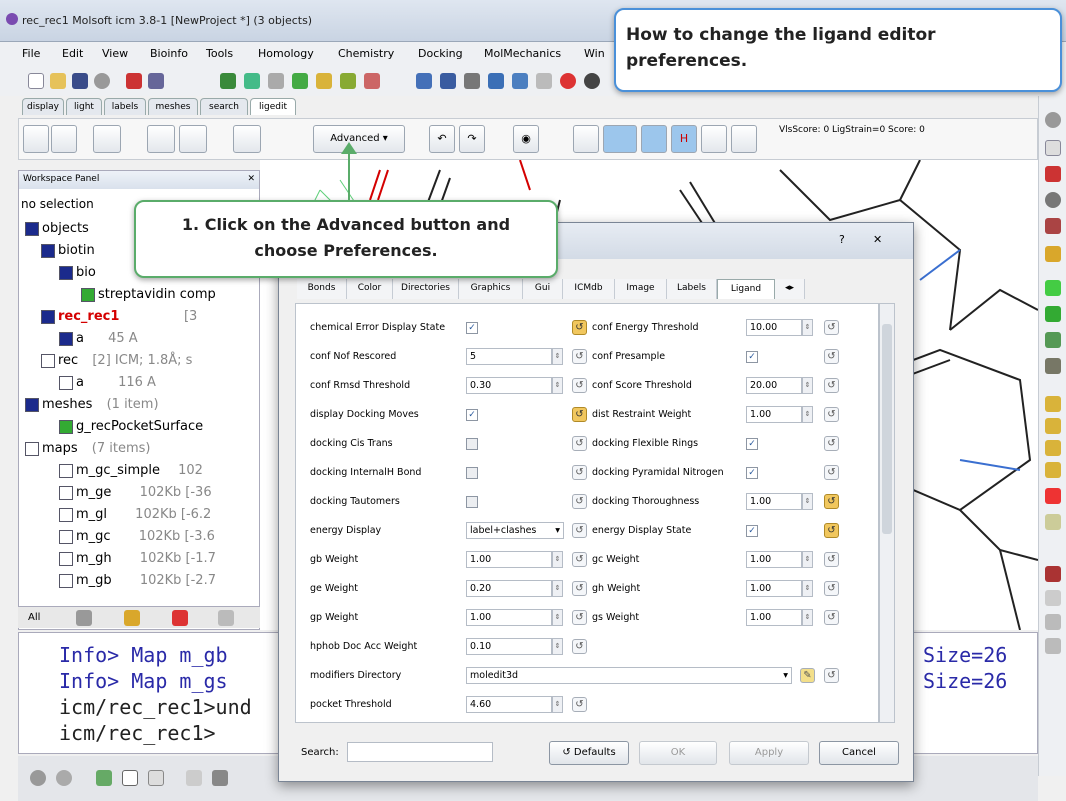 This screenshot has width=1066, height=801. I want to click on tab-color: Color, so click(370, 289).